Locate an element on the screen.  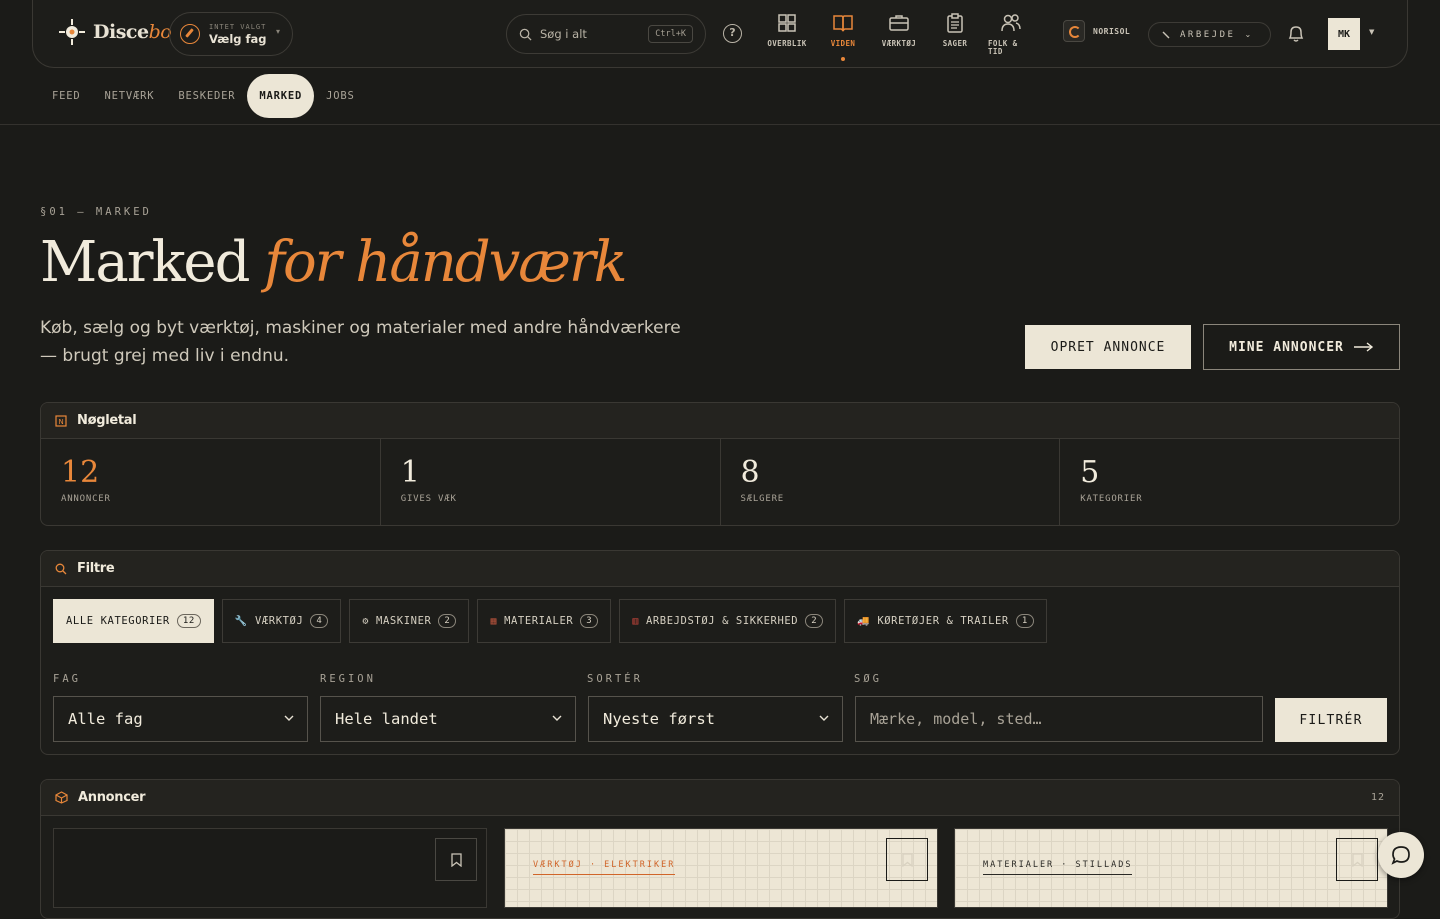
chip-label: VÆRKTØJ is located at coordinates (279, 621).